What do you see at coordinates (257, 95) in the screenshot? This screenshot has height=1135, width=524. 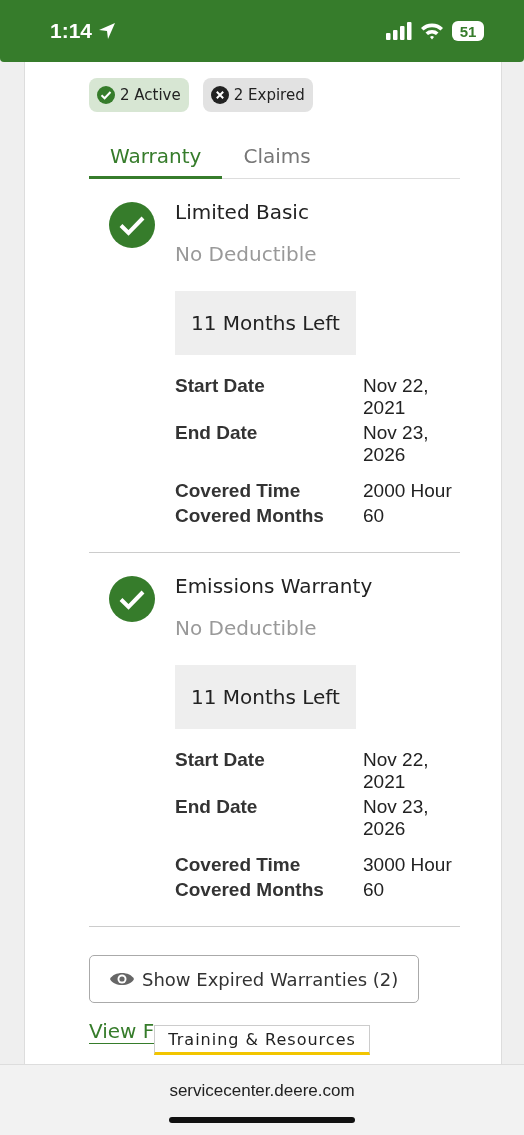 I see `status-chip: 2 Expired` at bounding box center [257, 95].